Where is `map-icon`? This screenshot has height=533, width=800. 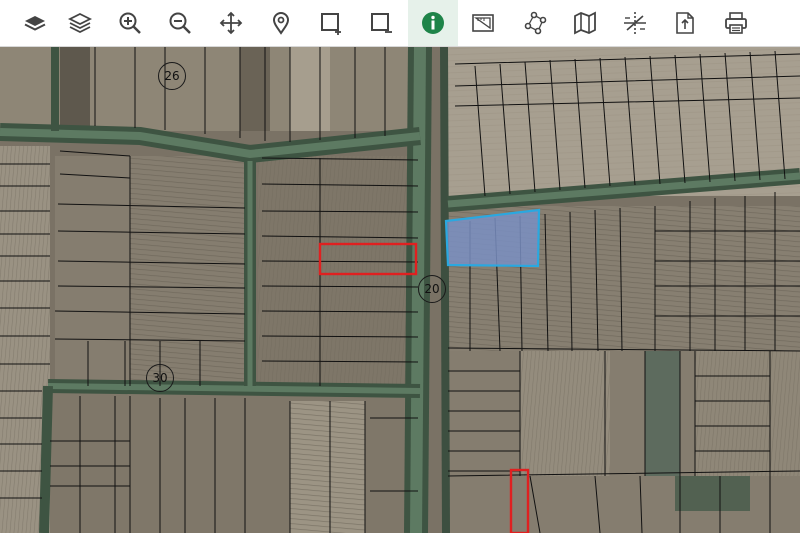
map-icon is located at coordinates (585, 23).